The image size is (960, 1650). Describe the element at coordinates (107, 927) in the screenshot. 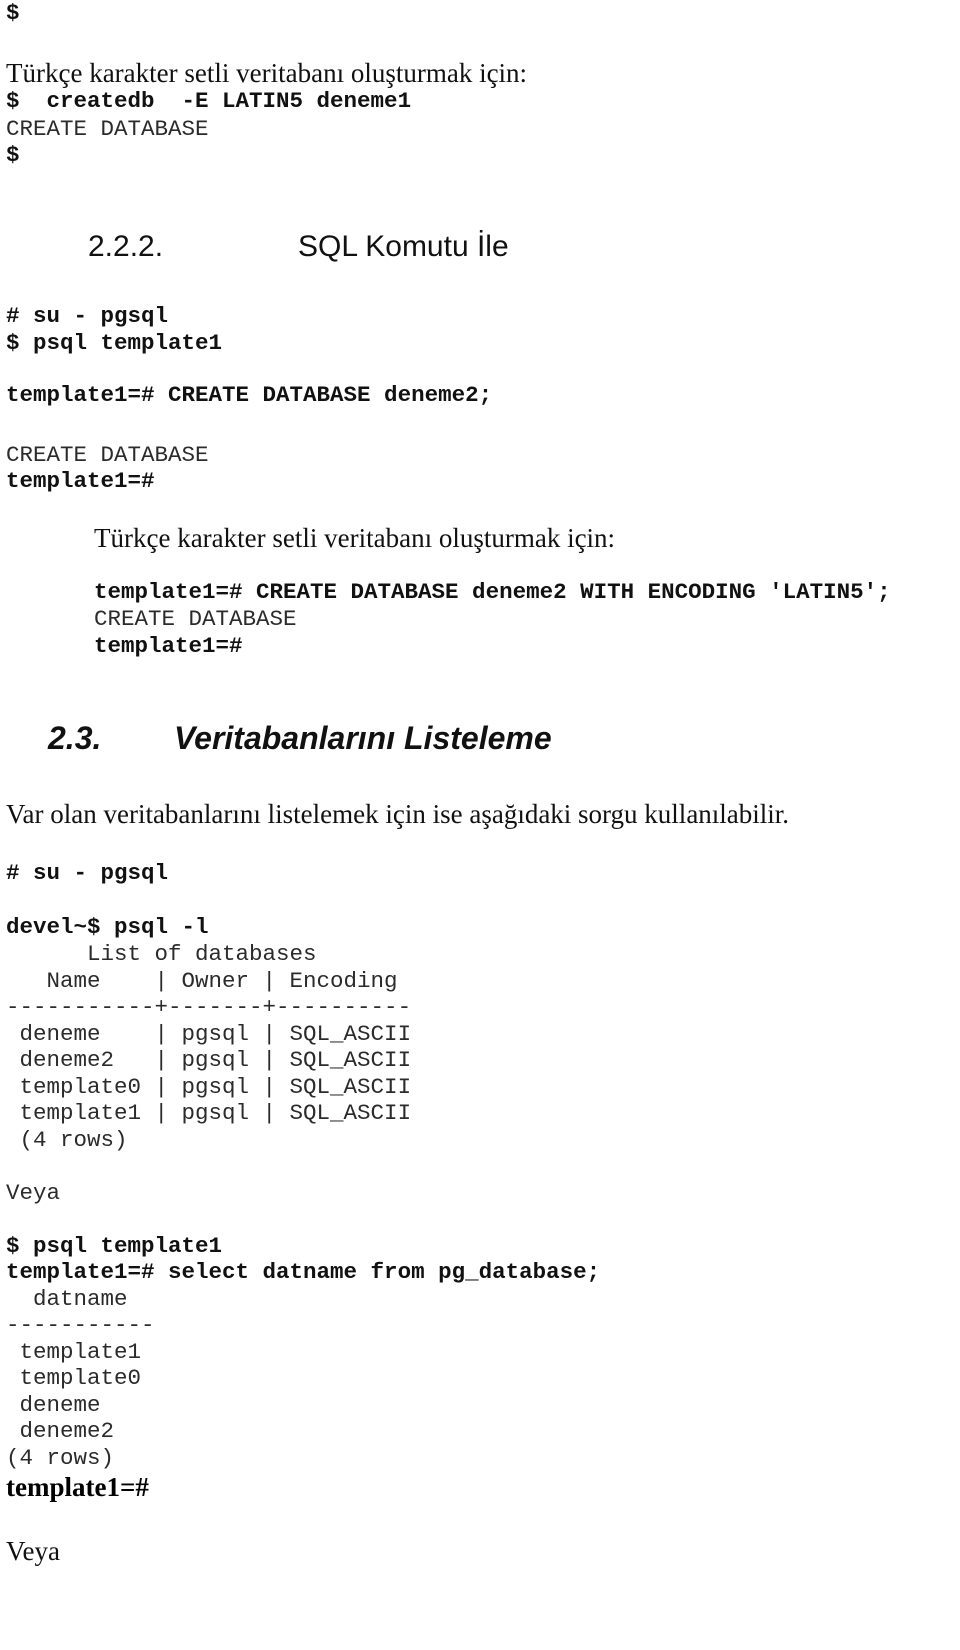

I see `psql-list-command: devel~$ psql -l` at that location.